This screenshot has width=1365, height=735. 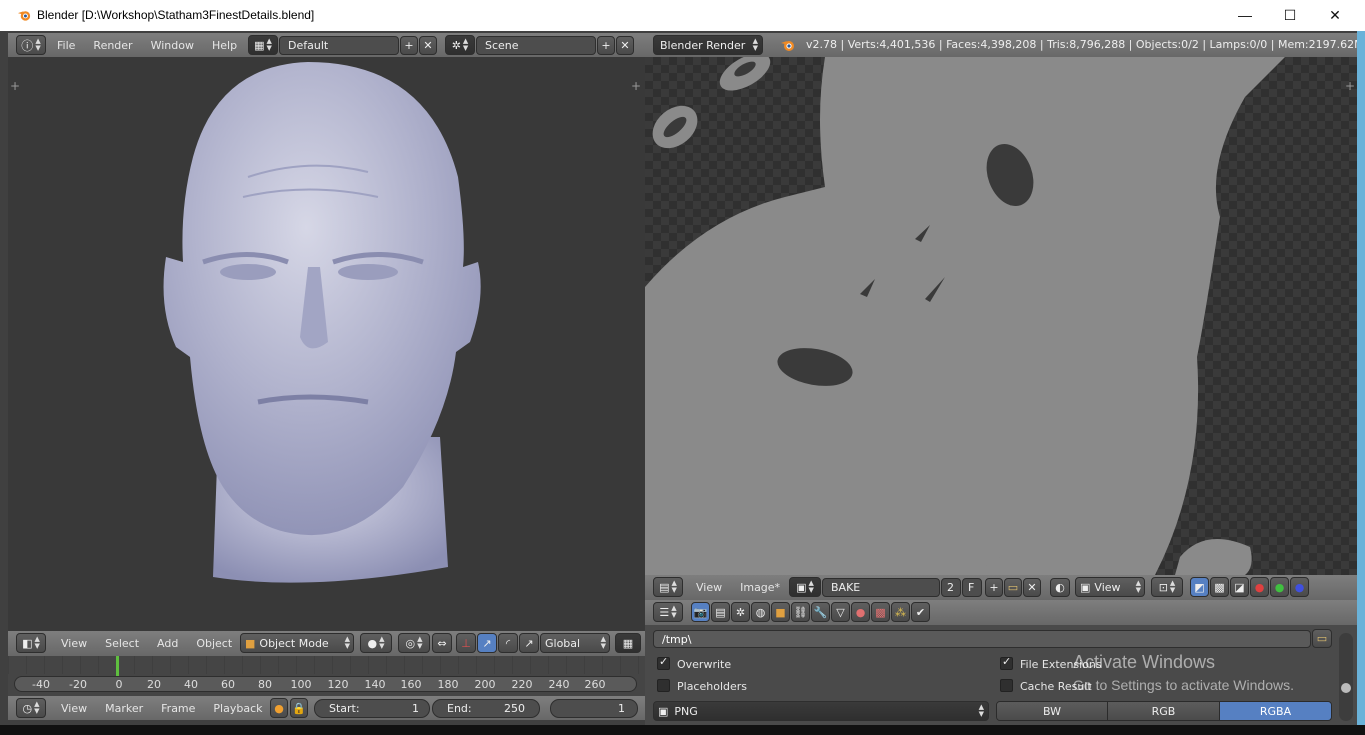 What do you see at coordinates (1322, 638) in the screenshot?
I see `folder-browse-icon: ▭` at bounding box center [1322, 638].